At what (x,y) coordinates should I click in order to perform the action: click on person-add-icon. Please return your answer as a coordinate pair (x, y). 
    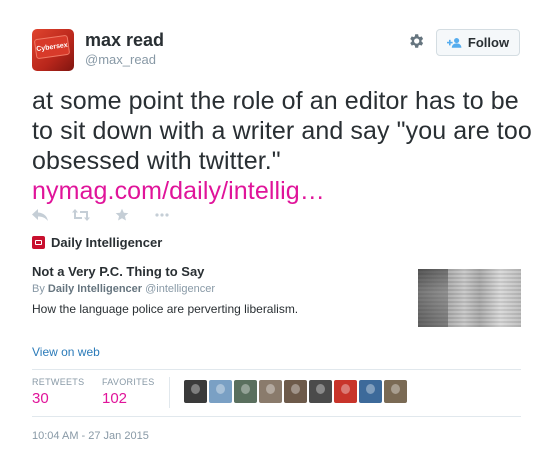
    Looking at the image, I should click on (454, 42).